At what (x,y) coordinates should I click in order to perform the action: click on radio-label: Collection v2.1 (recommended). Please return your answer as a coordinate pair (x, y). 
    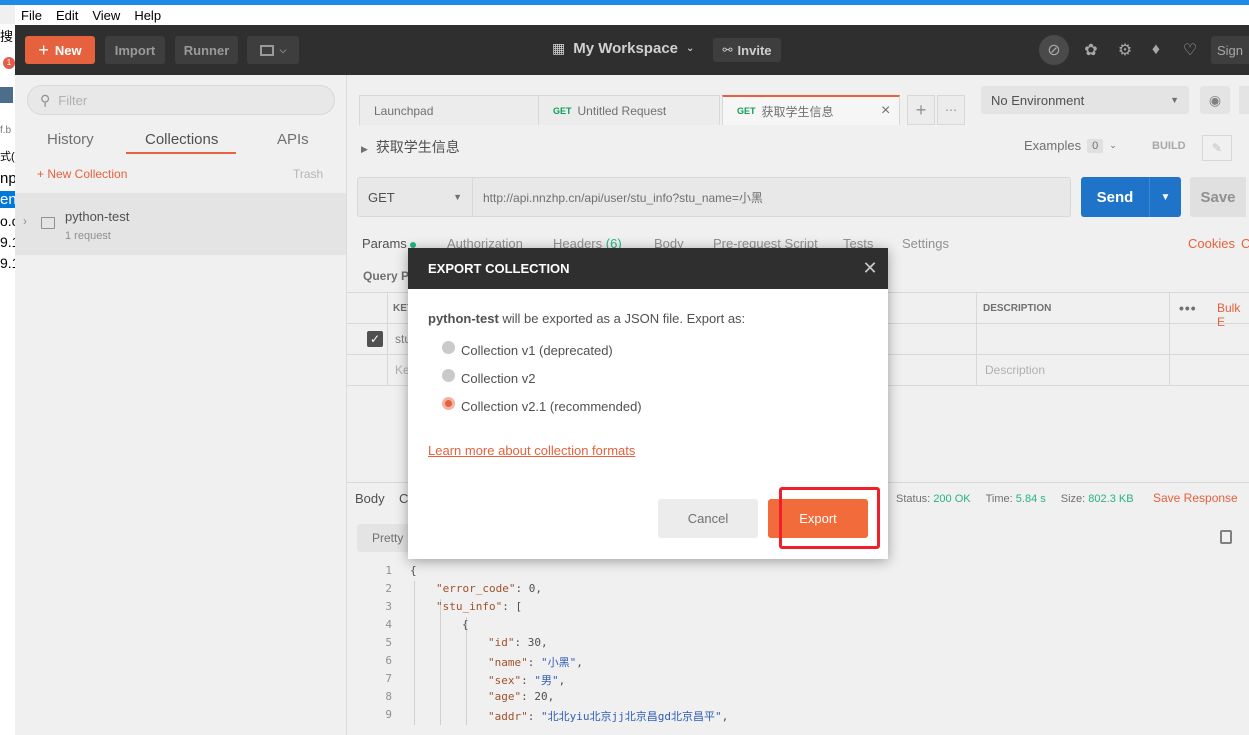
    Looking at the image, I should click on (551, 406).